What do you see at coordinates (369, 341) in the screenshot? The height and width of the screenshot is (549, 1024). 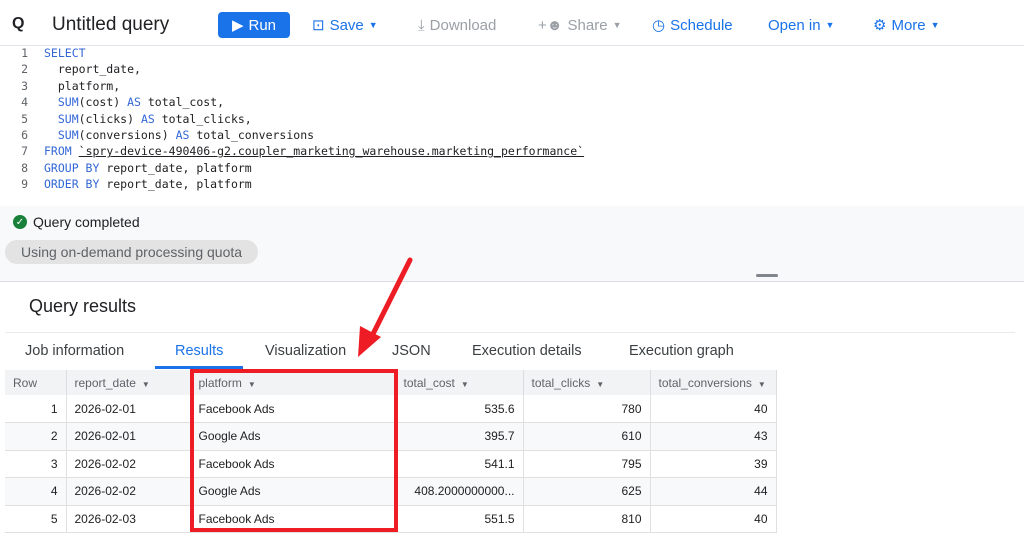 I see `arrow-head` at bounding box center [369, 341].